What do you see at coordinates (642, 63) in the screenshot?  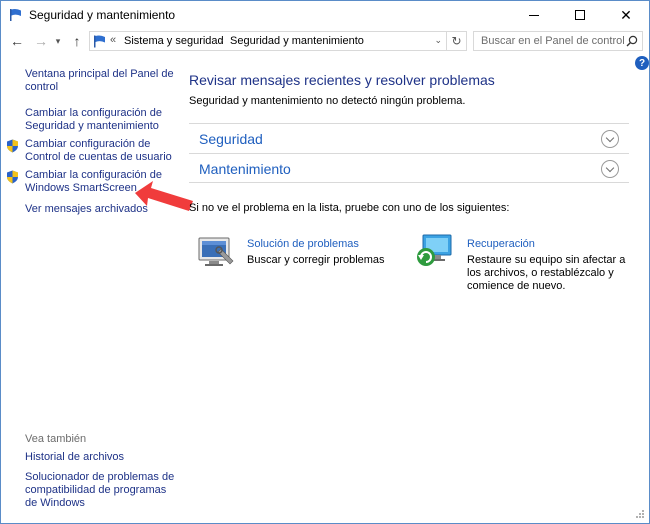 I see `help-button: ?` at bounding box center [642, 63].